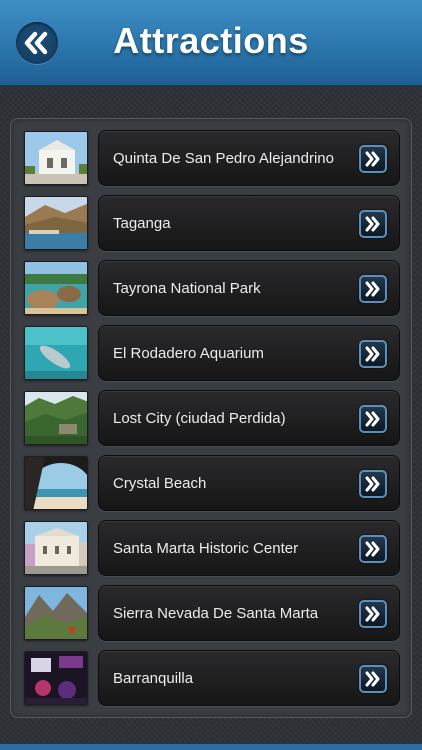 Image resolution: width=422 pixels, height=750 pixels. I want to click on attraction-item: Santa Marta Historic Center, so click(249, 548).